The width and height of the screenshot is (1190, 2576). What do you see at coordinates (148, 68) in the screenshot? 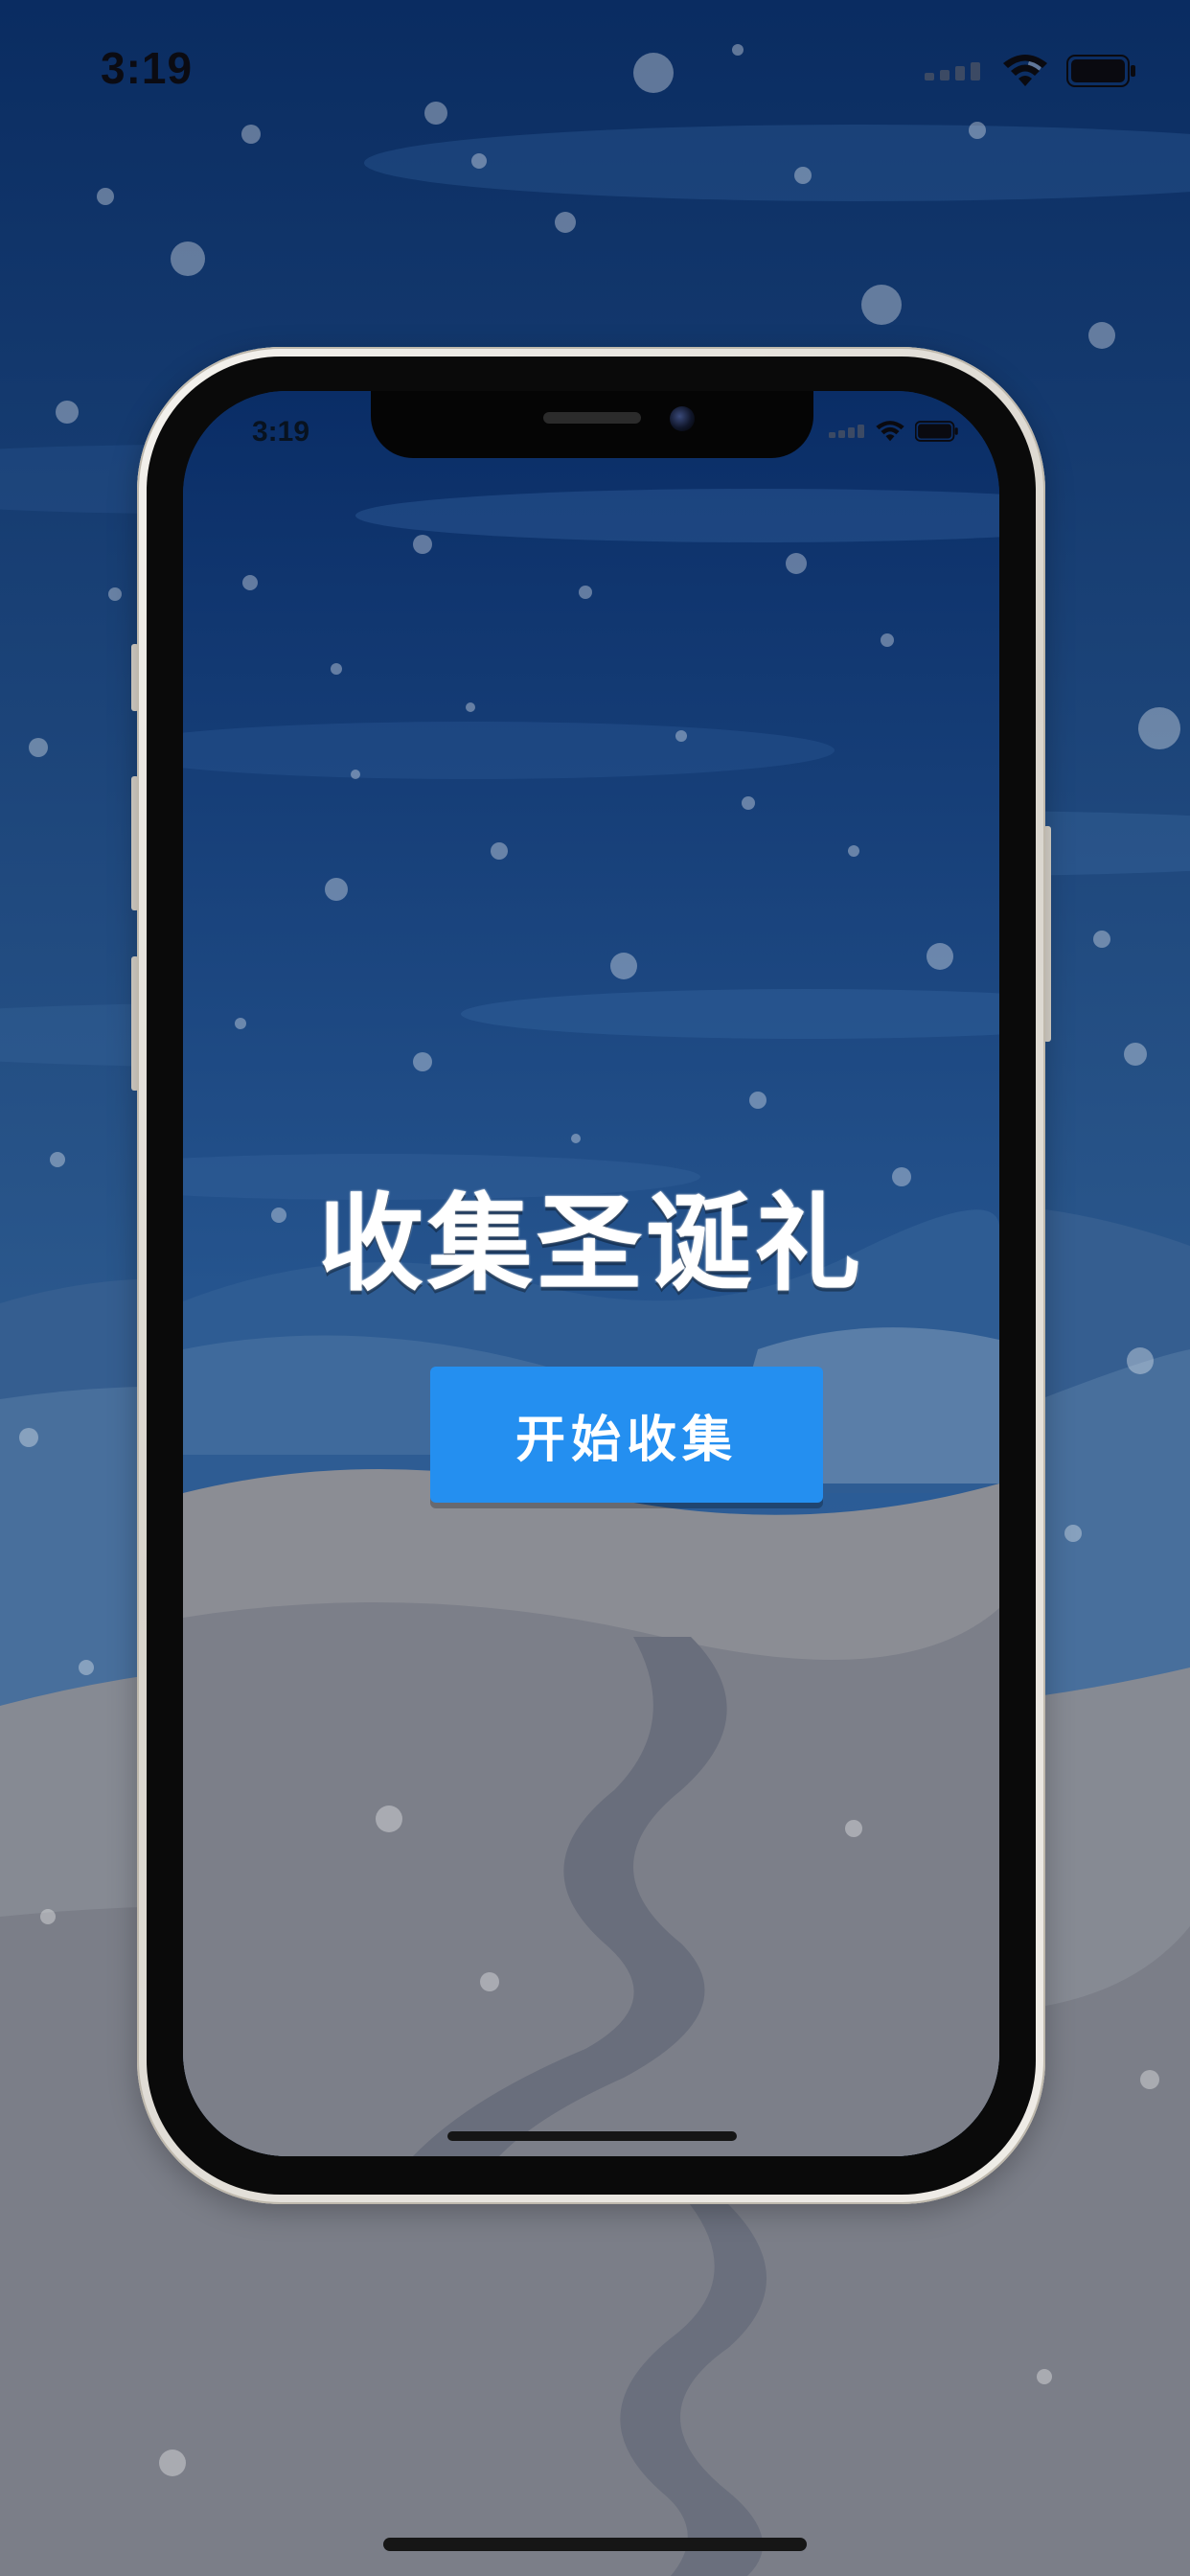
I see `status-time: 3:19` at bounding box center [148, 68].